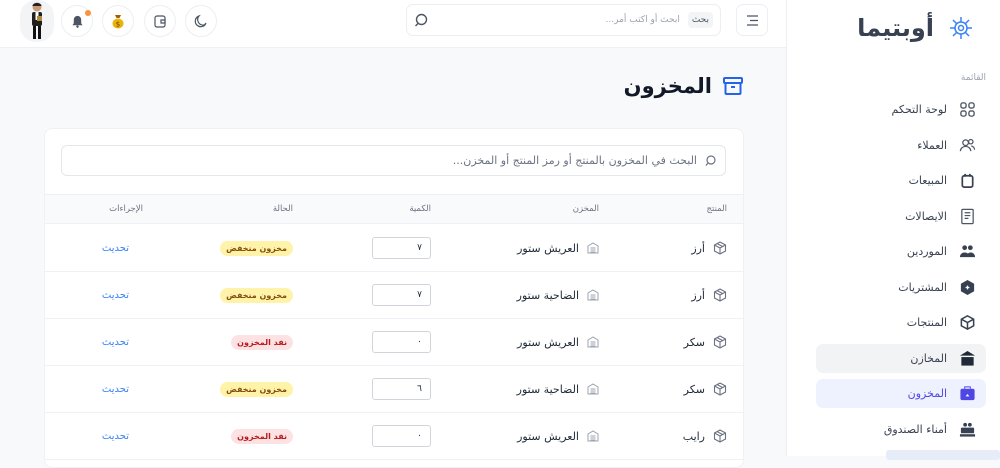 This screenshot has height=468, width=1000. I want to click on sidebar-item-label: العملاء, so click(932, 145).